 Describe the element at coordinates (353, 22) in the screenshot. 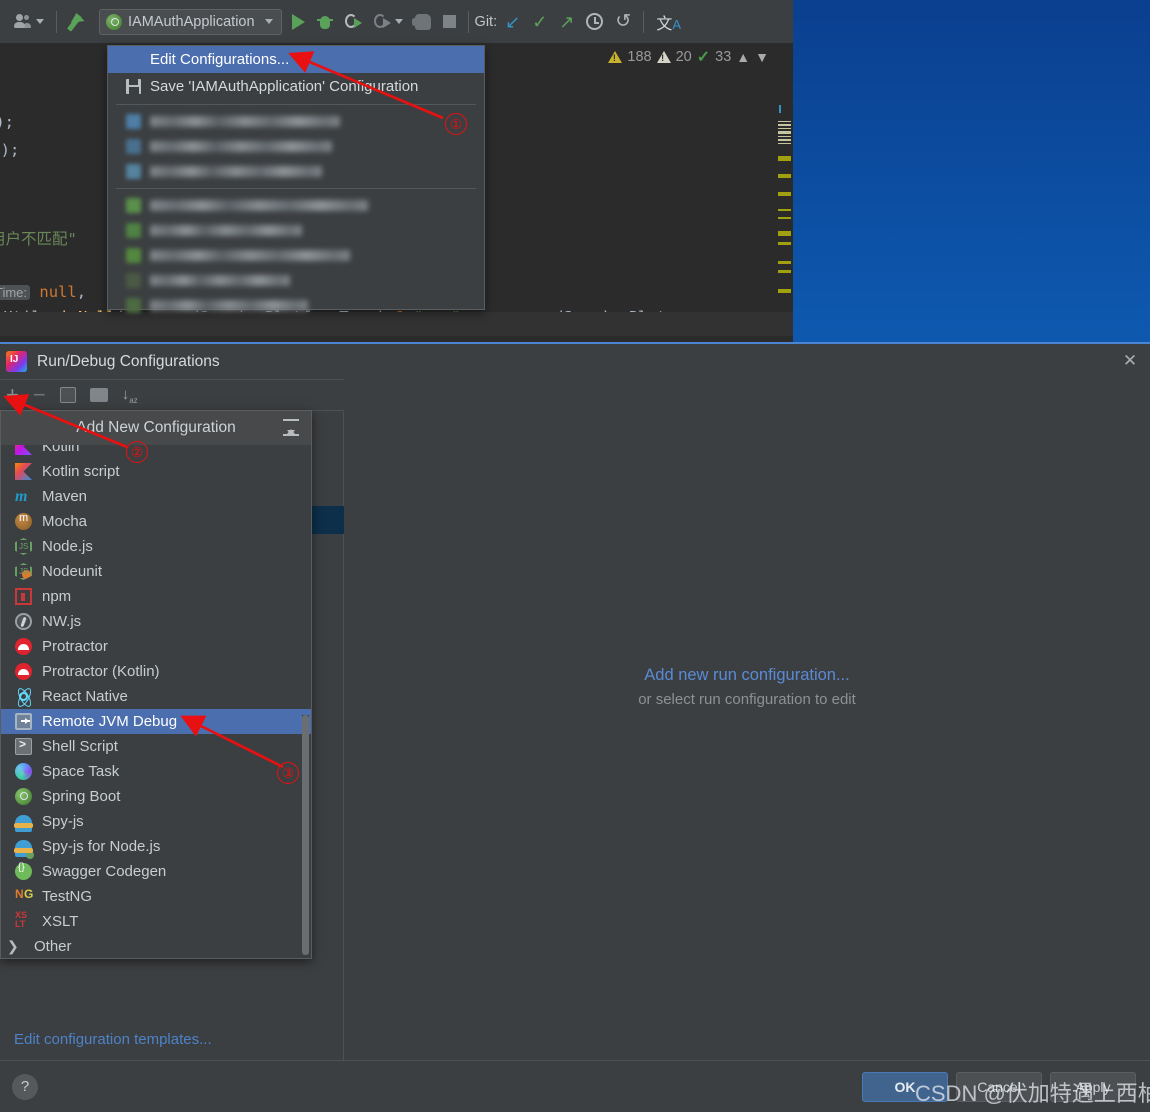

I see `run-with-coverage-button` at that location.